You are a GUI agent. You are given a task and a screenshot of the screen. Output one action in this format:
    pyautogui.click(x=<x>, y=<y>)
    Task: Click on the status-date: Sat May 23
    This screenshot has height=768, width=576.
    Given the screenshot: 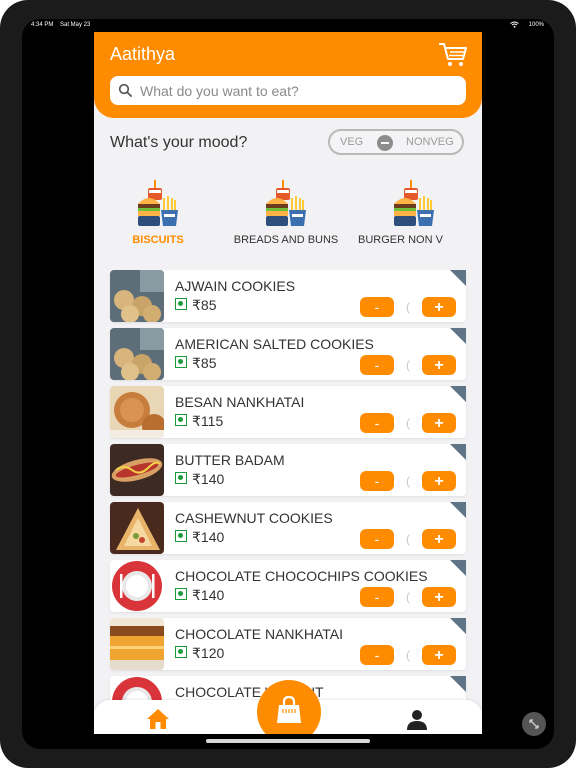 What is the action you would take?
    pyautogui.click(x=75, y=25)
    